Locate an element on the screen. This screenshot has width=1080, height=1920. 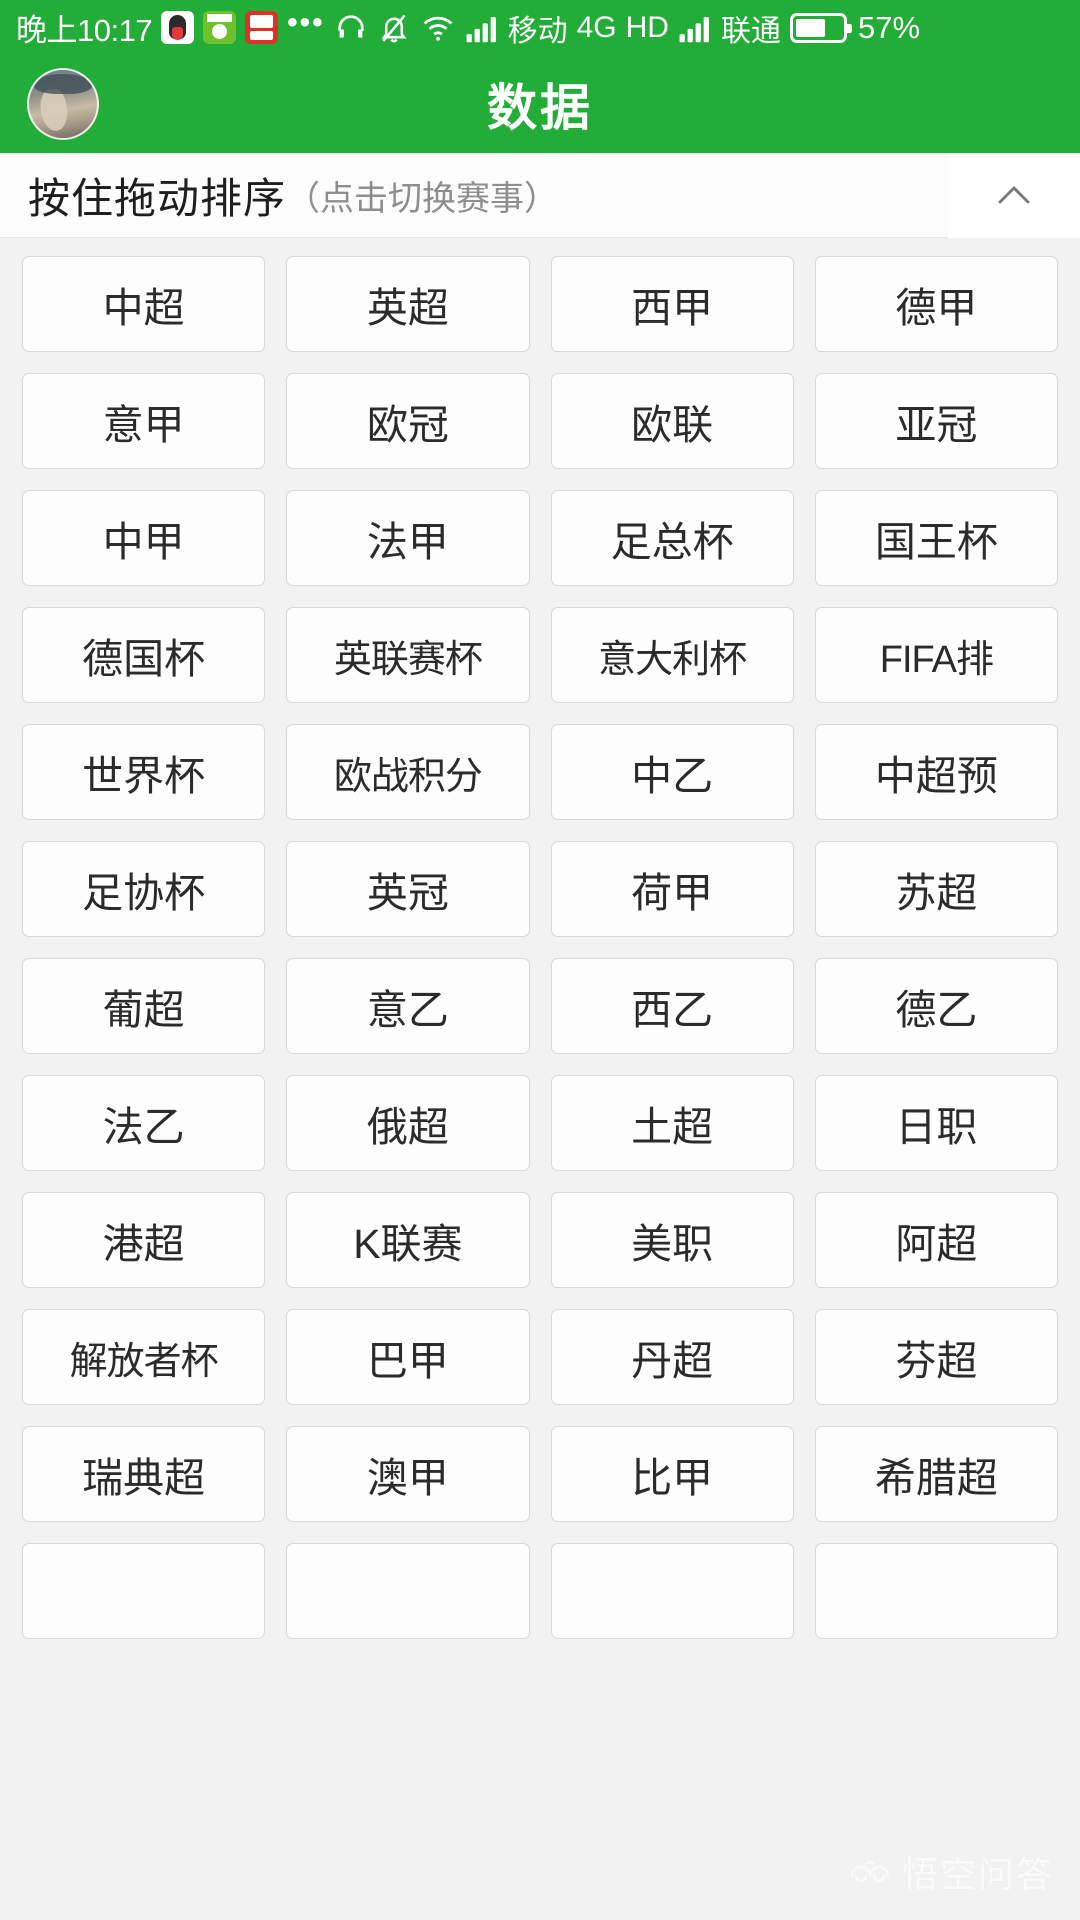
chevron-up-icon is located at coordinates (1014, 195).